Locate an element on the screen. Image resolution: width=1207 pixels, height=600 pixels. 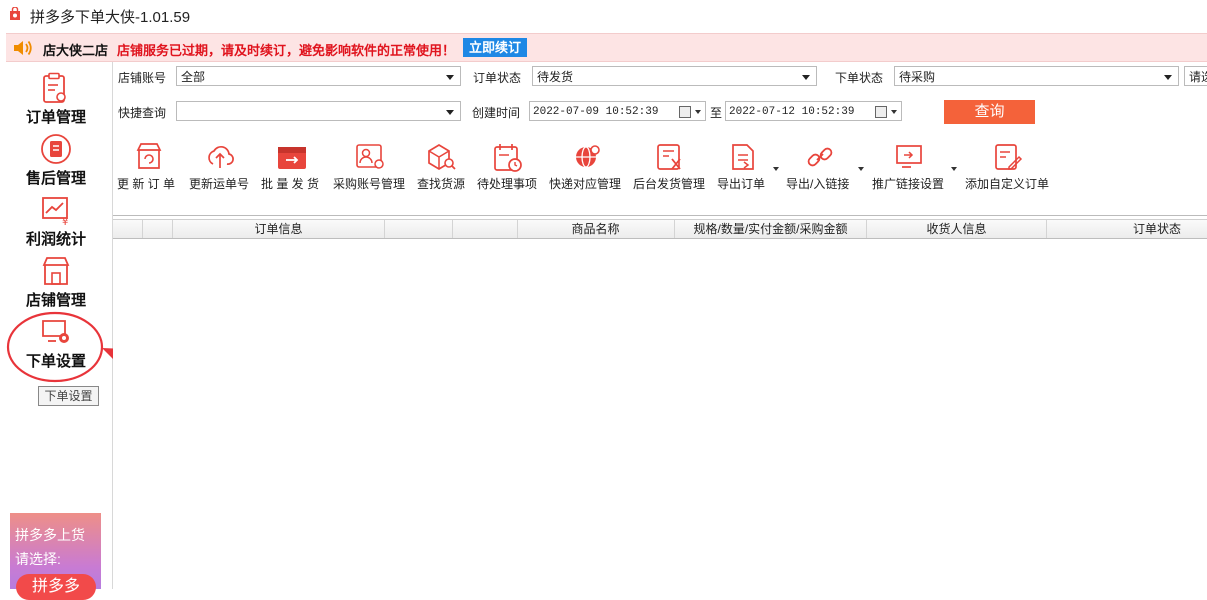
order-clipboard-icon is located at coordinates (54, 87).